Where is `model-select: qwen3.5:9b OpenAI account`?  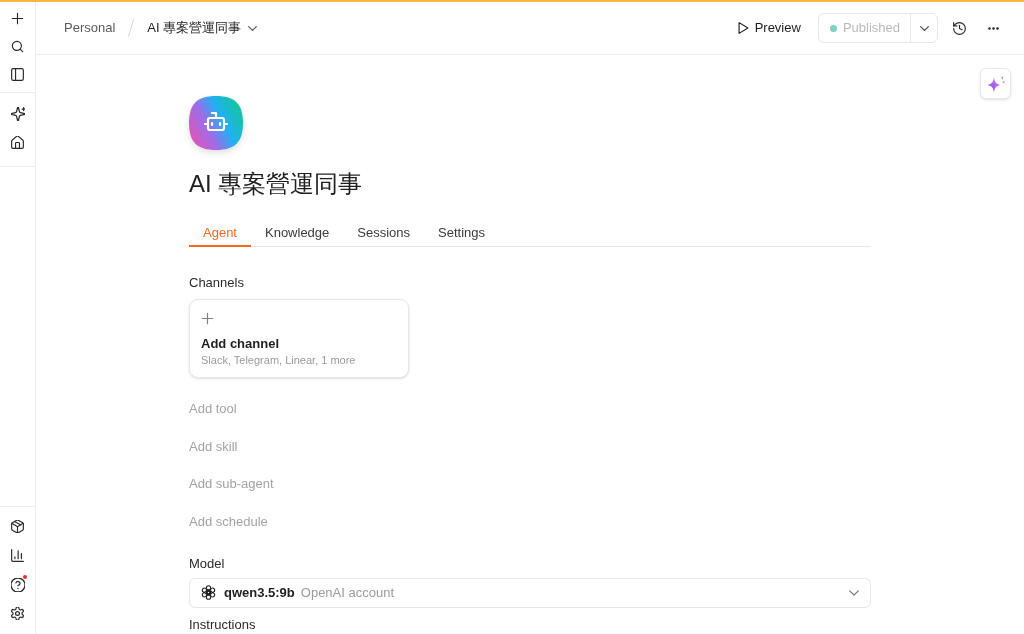
model-select: qwen3.5:9b OpenAI account is located at coordinates (530, 592).